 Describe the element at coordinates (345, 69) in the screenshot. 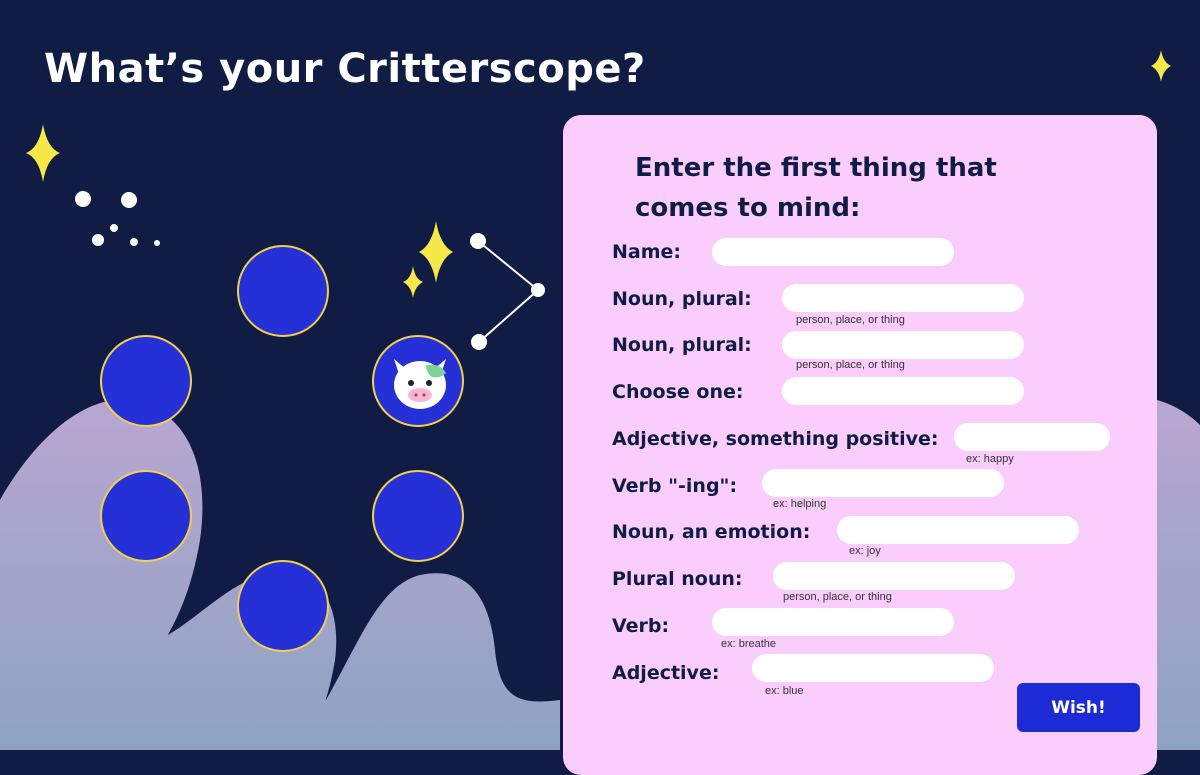

I see `page-title: What’s your Critterscope?` at that location.